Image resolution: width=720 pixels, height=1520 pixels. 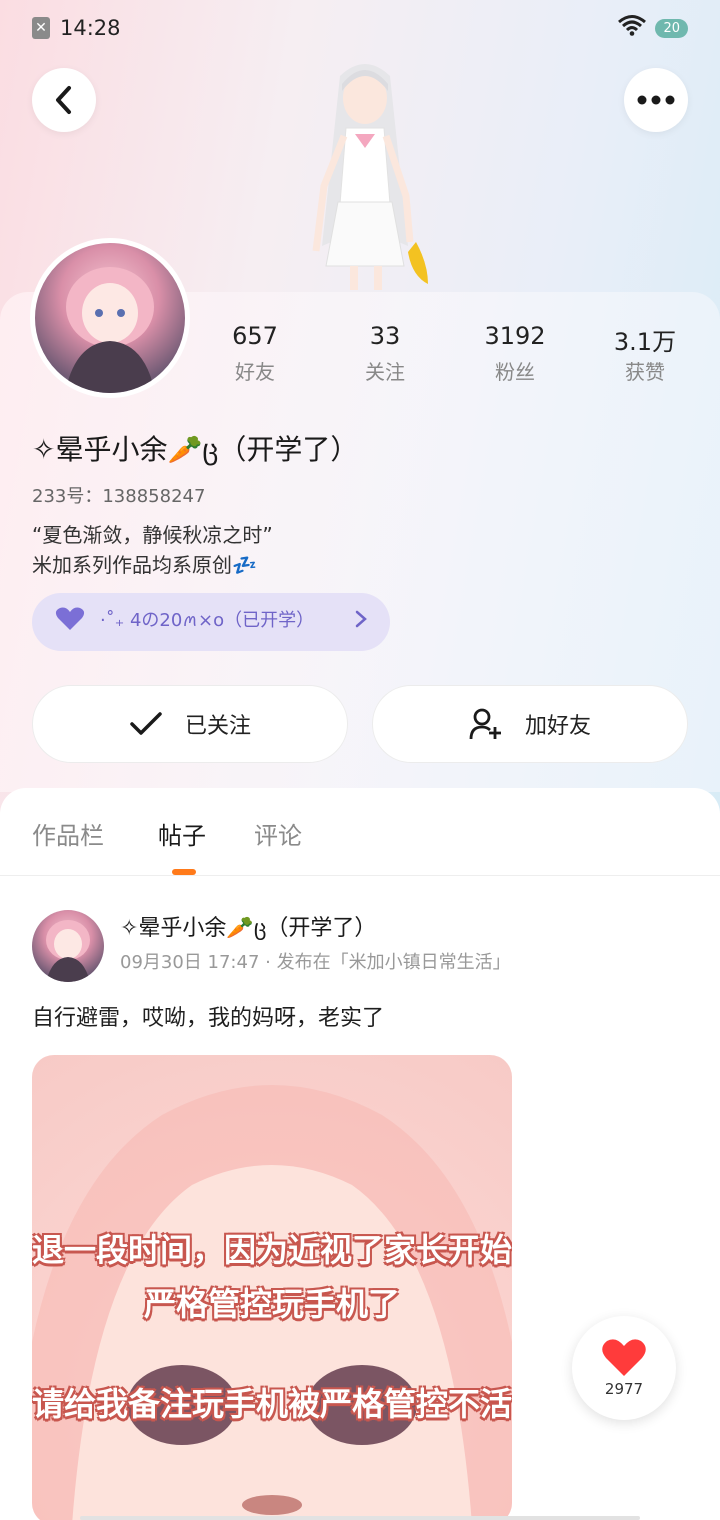 I want to click on avatar, so click(x=110, y=318).